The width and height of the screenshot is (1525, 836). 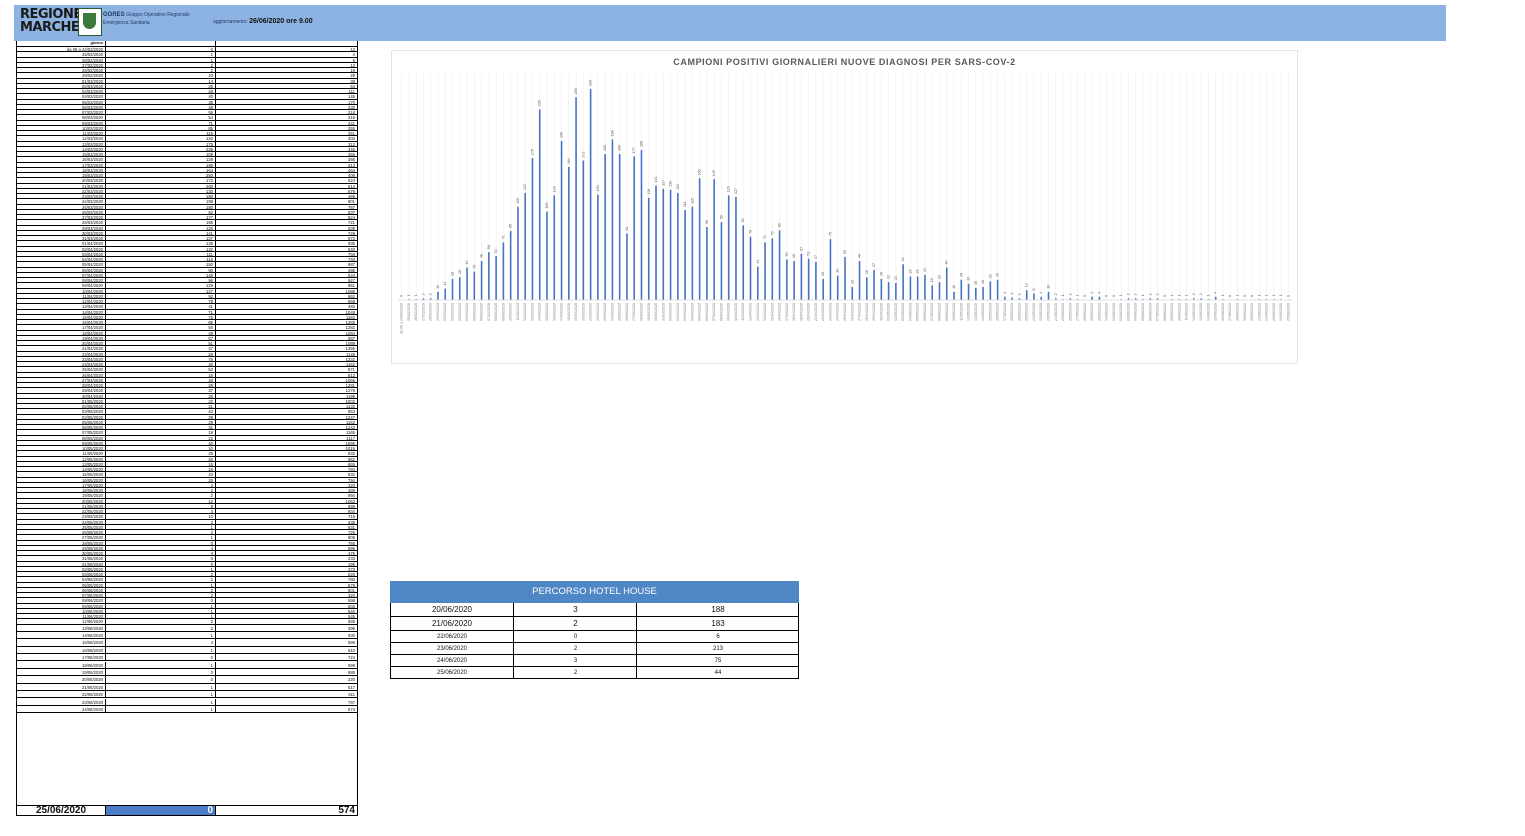 I want to click on data-label: 8, so click(x=1034, y=290).